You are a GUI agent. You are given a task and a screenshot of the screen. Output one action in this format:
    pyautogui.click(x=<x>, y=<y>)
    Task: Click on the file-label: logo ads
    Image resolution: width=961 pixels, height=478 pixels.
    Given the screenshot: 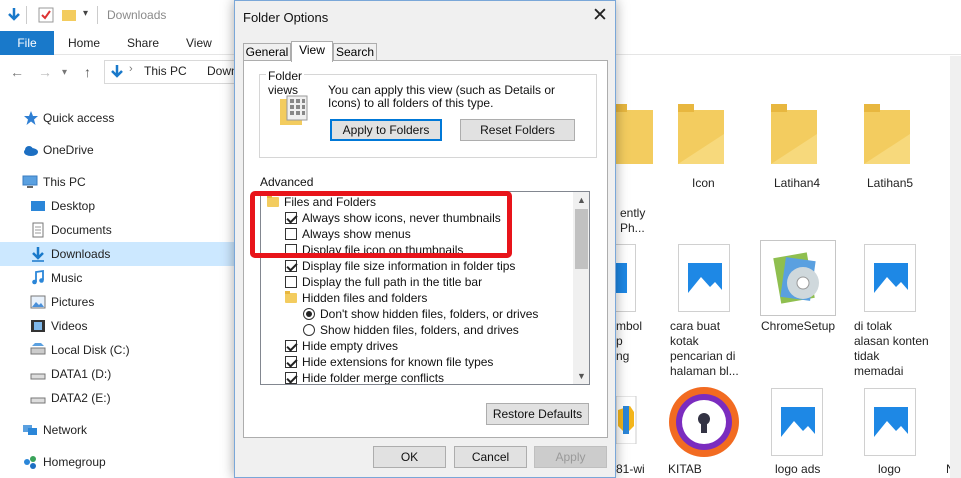 What is the action you would take?
    pyautogui.click(x=797, y=469)
    